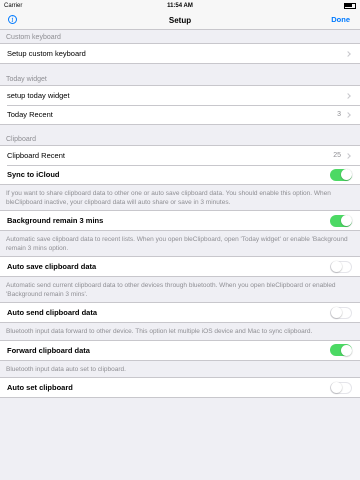 The width and height of the screenshot is (360, 480). Describe the element at coordinates (48, 350) in the screenshot. I see `forward-label: Forward clipboard data` at that location.